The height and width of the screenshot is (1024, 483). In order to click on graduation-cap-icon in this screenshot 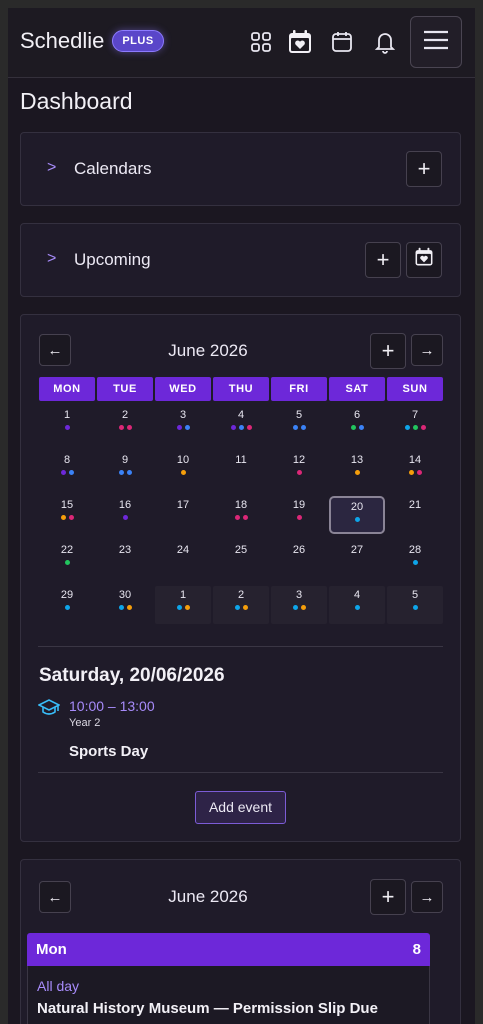, I will do `click(49, 710)`.